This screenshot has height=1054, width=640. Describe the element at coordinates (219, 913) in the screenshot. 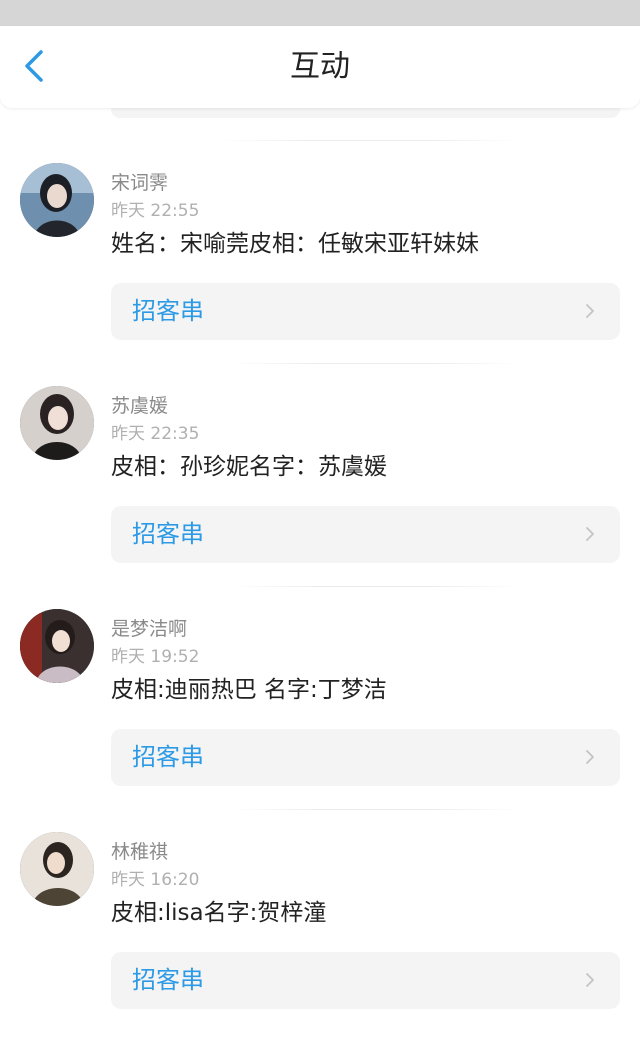

I see `comment-text: 皮相:lisa名字:贺梓潼` at that location.